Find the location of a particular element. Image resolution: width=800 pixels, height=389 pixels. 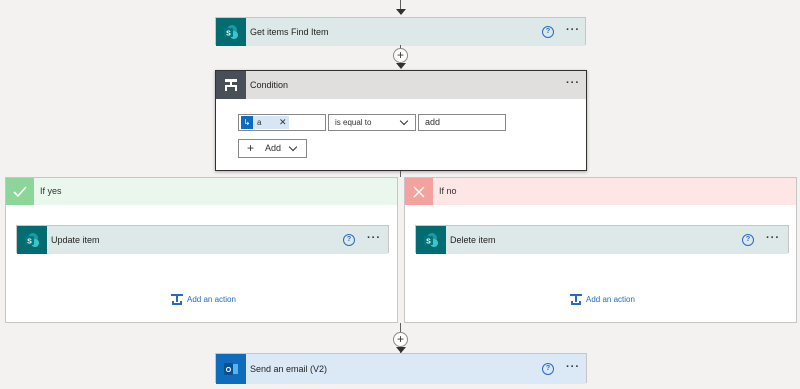

remove-token-icon: ✕ is located at coordinates (283, 122).